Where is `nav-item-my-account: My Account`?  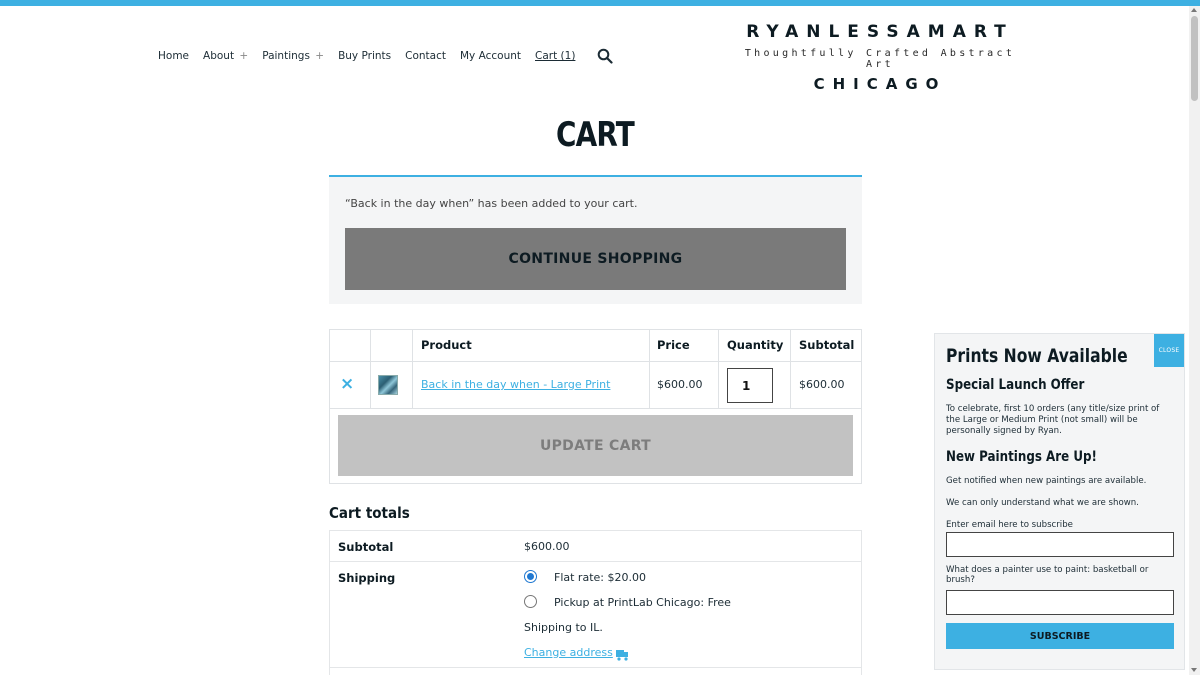 nav-item-my-account: My Account is located at coordinates (490, 56).